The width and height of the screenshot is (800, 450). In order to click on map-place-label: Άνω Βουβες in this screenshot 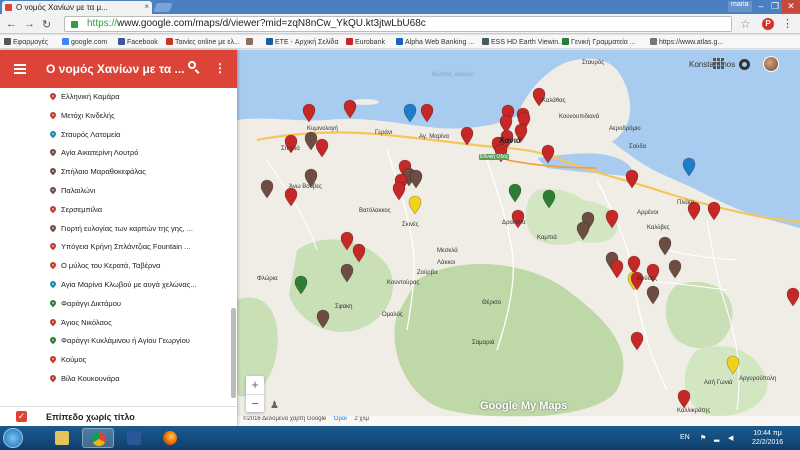, I will do `click(305, 187)`.